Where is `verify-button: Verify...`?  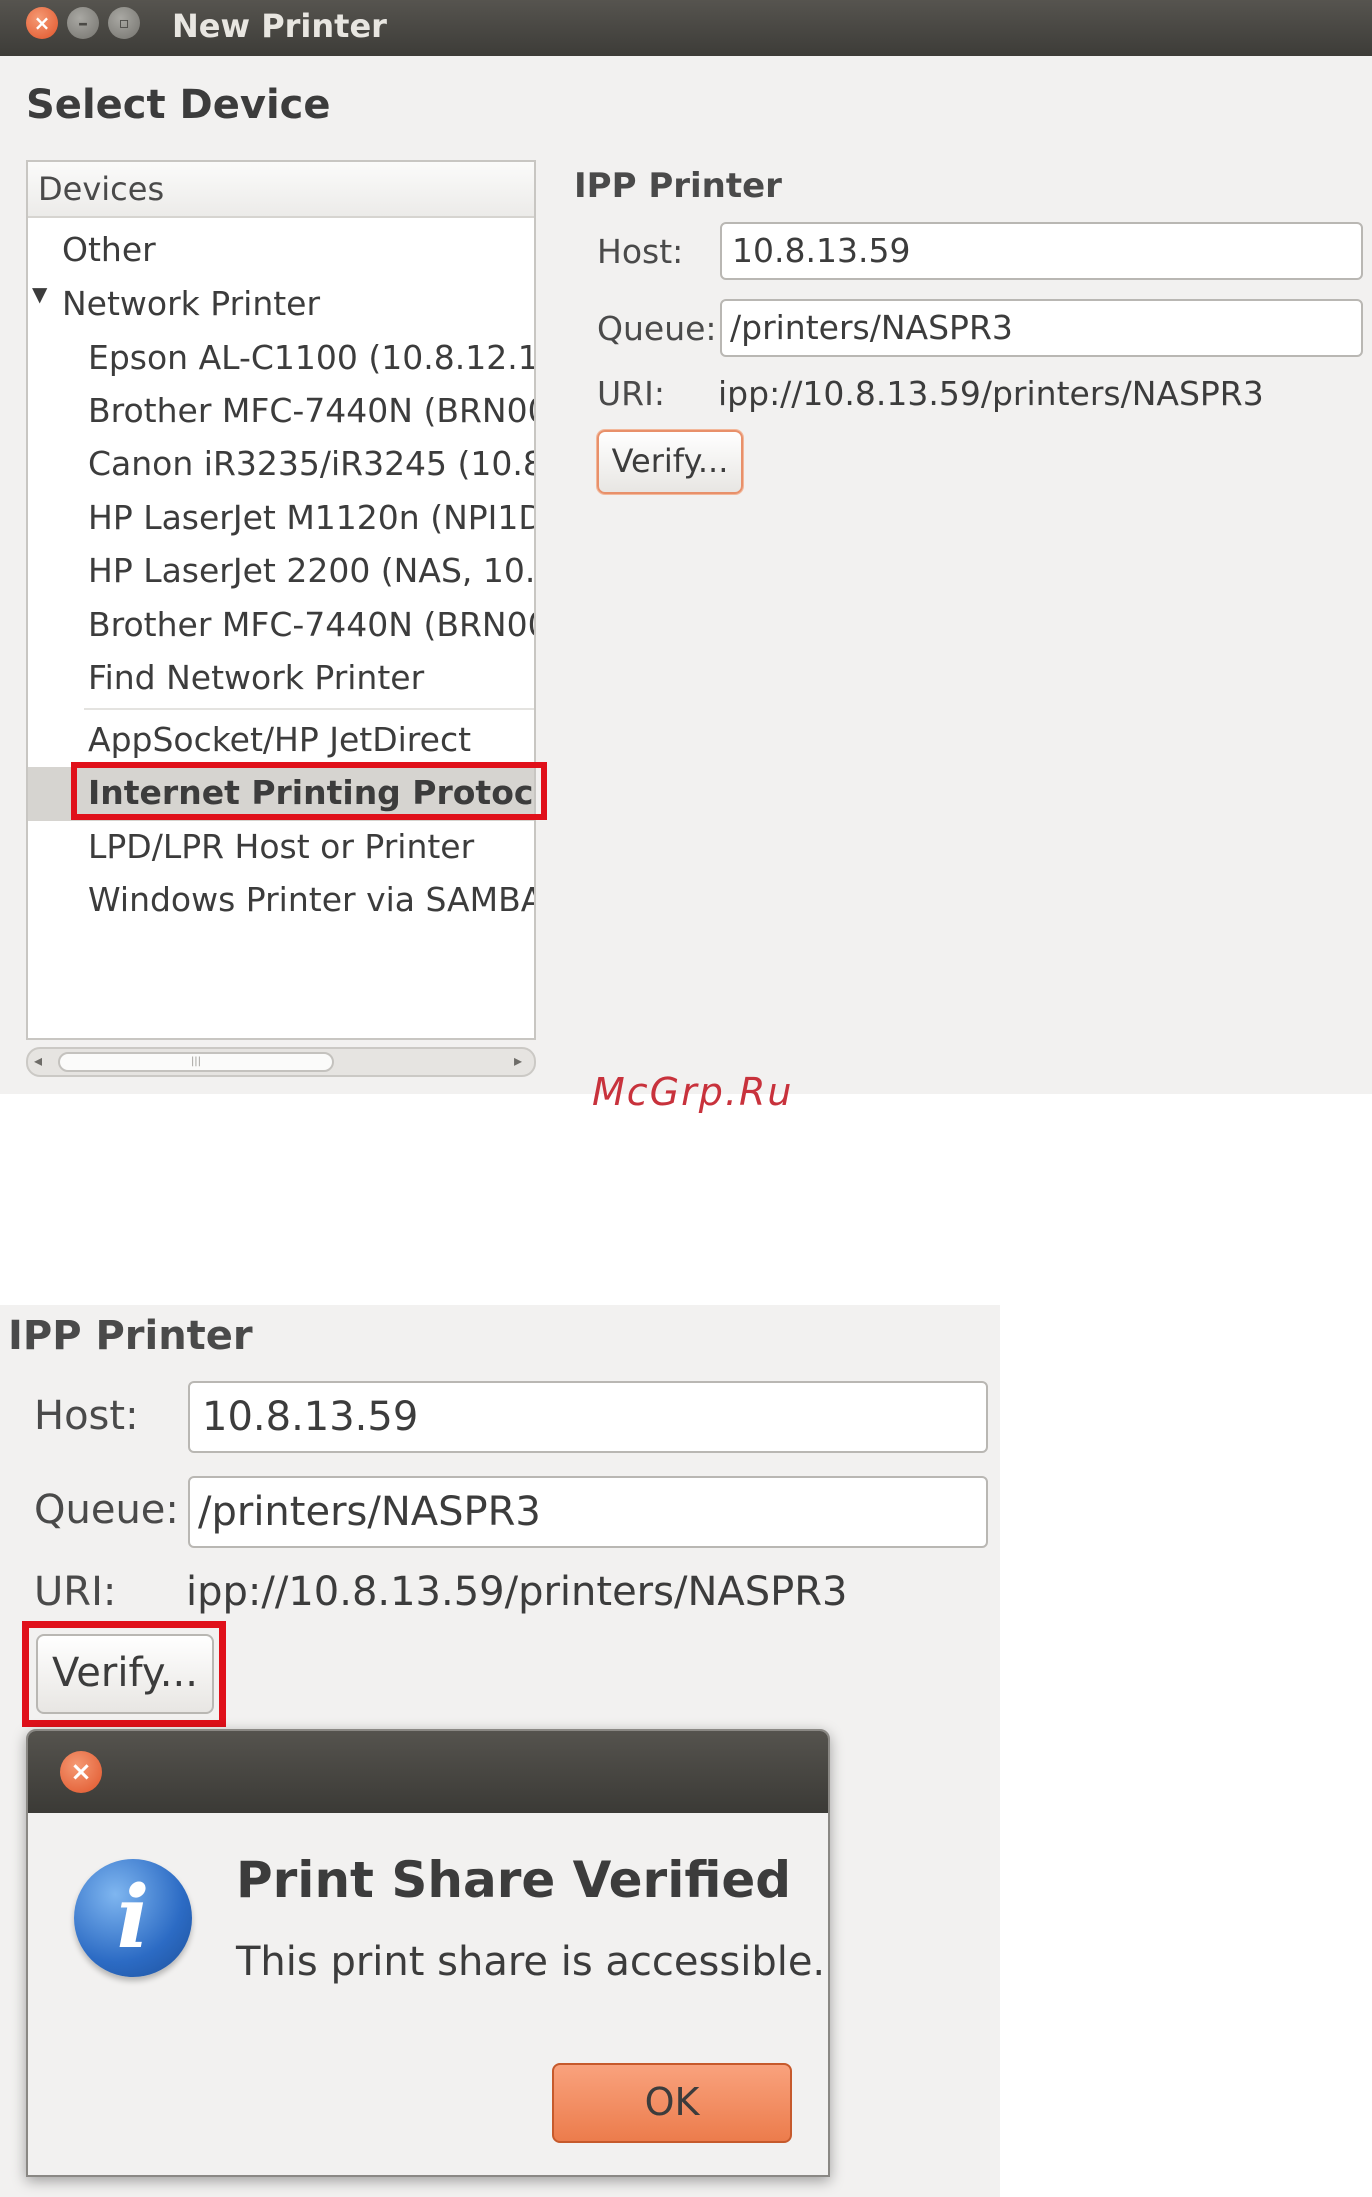 verify-button: Verify... is located at coordinates (670, 462).